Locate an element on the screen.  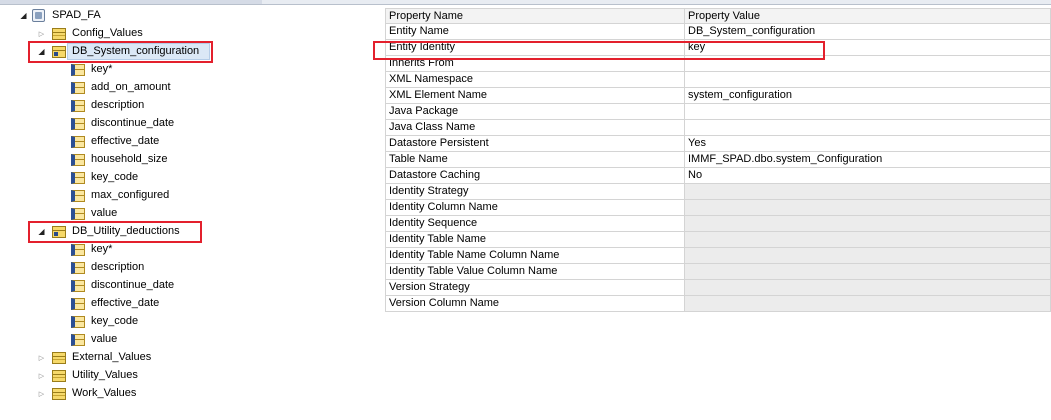
property-row: Java Class Name is located at coordinates (718, 128).